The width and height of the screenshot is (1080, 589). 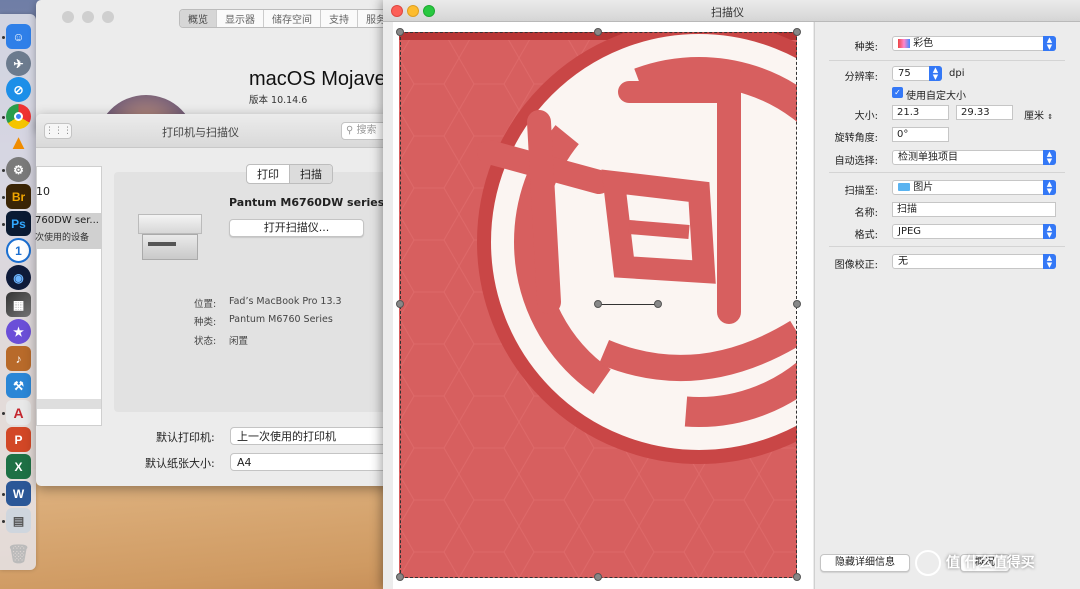 I want to click on grid-view-button: ⋮⋮⋮, so click(x=58, y=131).